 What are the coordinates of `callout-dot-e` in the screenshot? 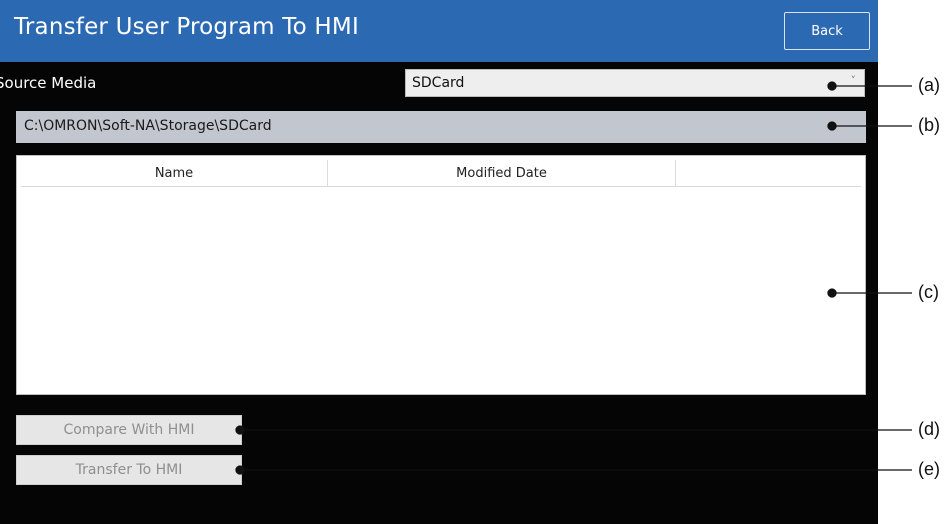 It's located at (240, 470).